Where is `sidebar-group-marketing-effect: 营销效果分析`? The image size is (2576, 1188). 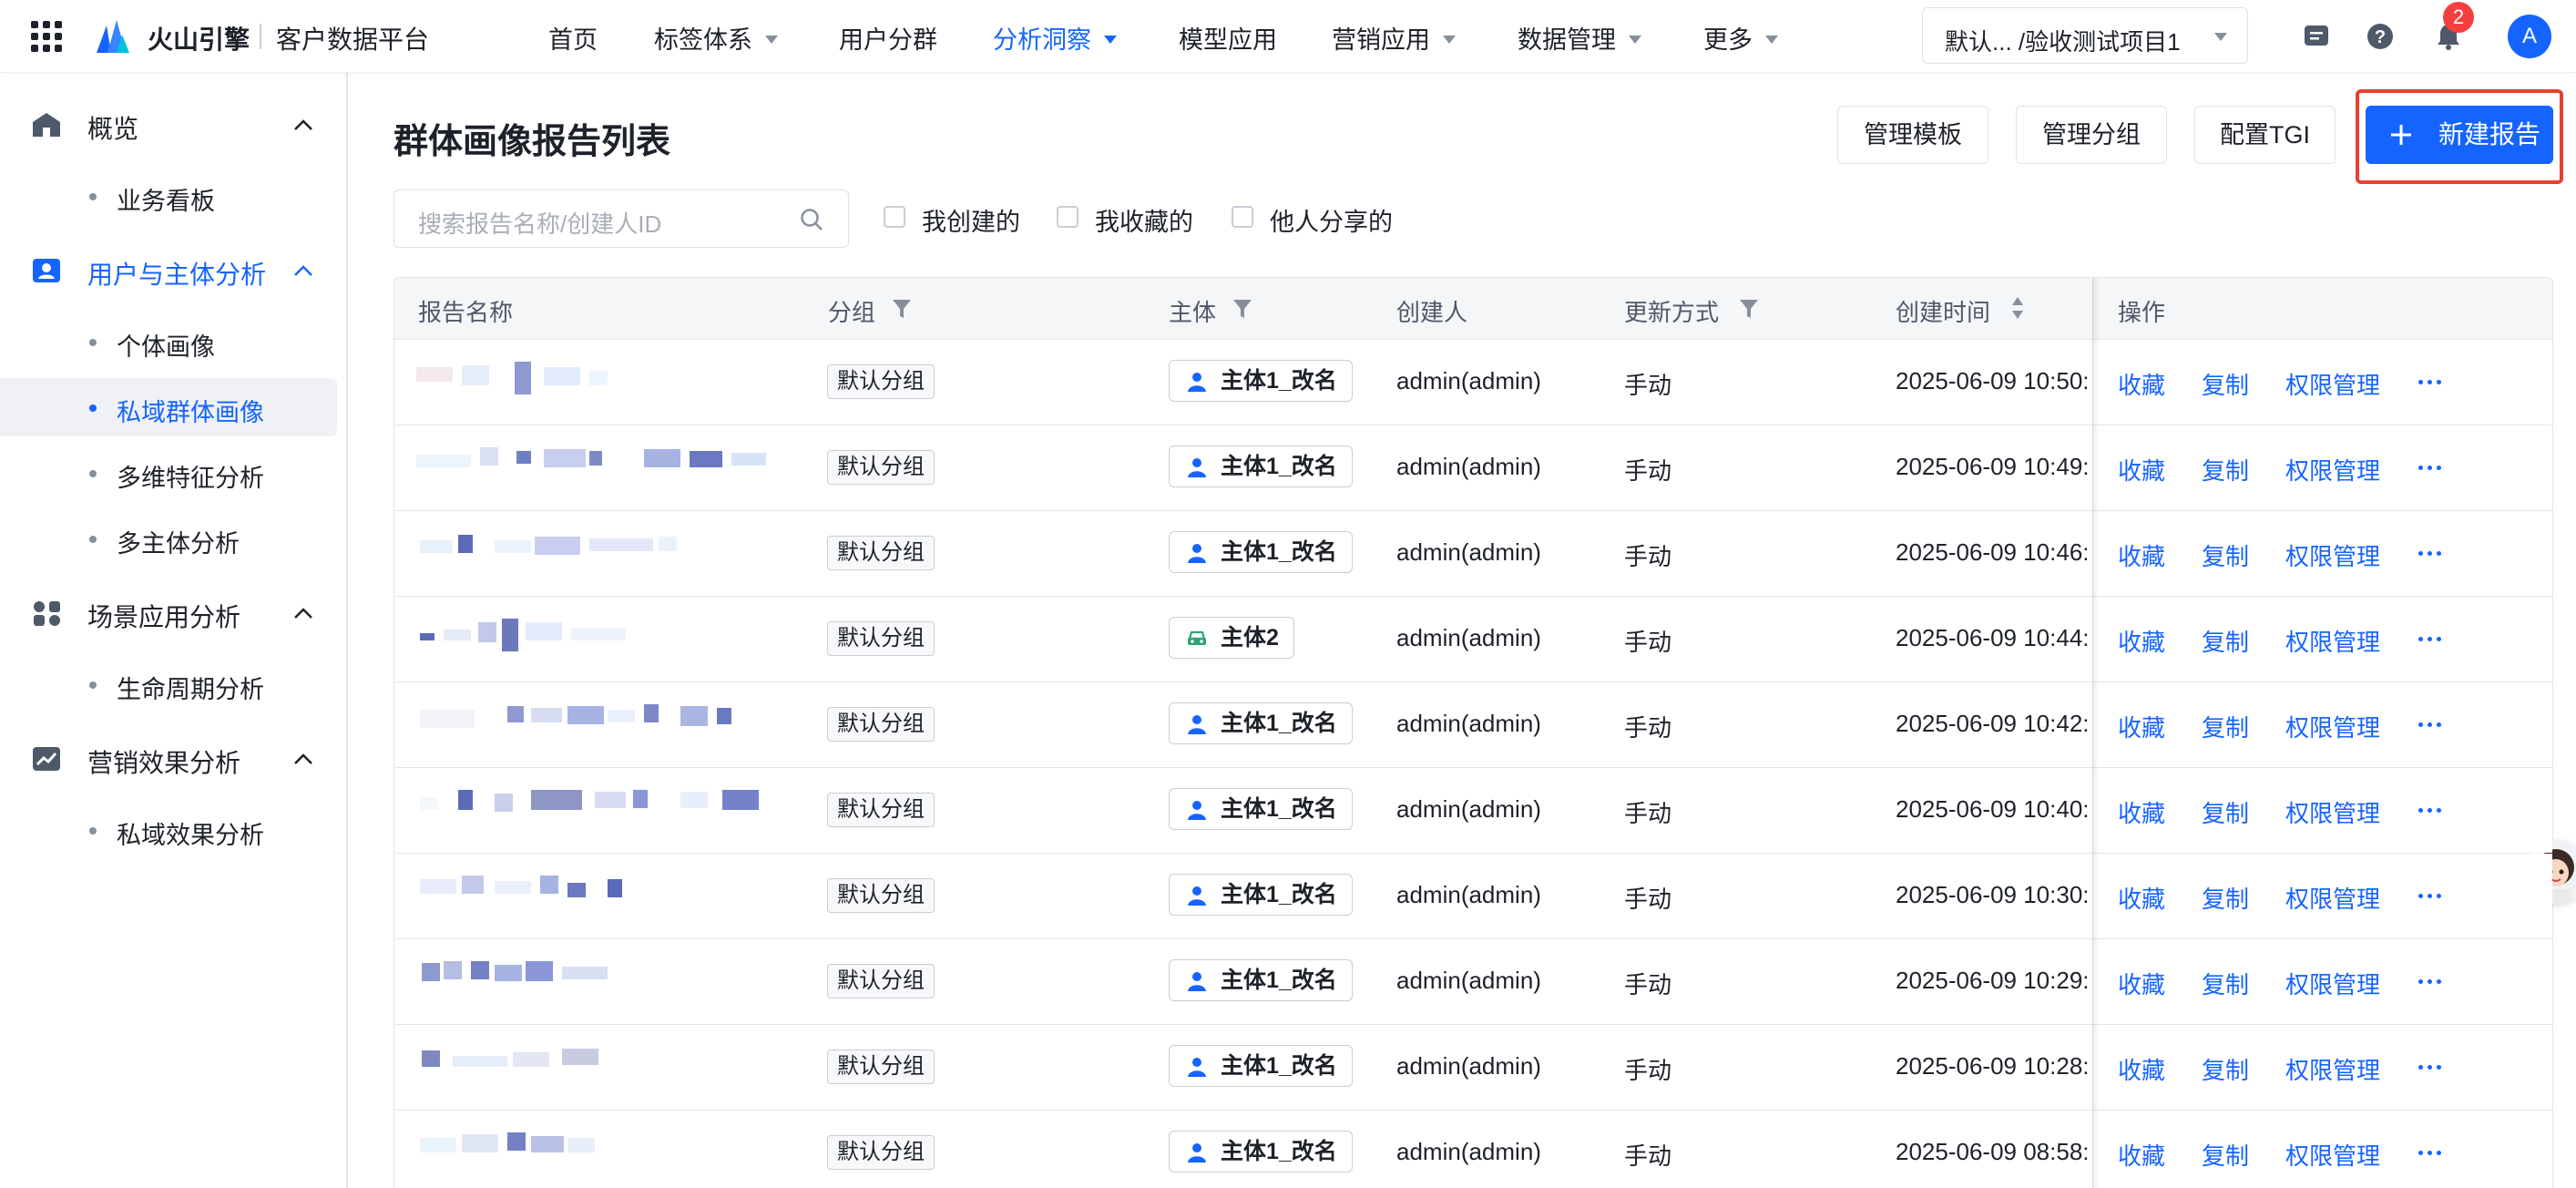 sidebar-group-marketing-effect: 营销效果分析 is located at coordinates (174, 758).